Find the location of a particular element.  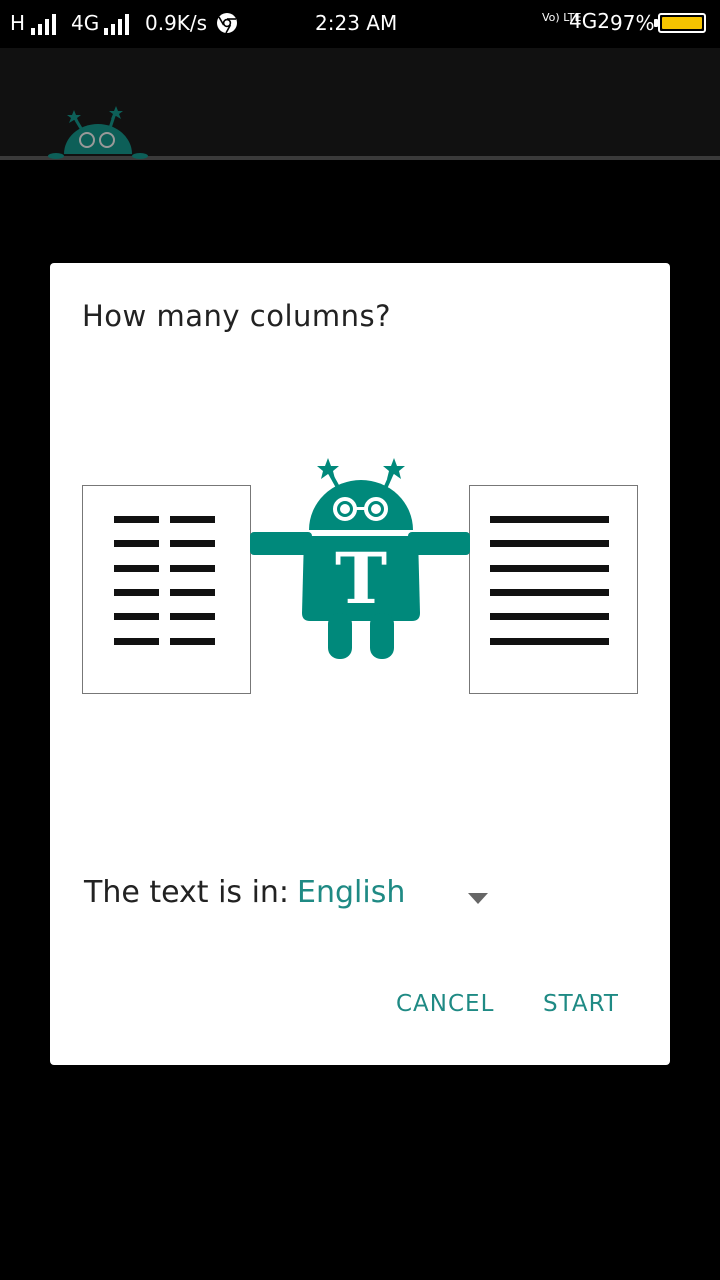

volte-label: Vo) LTE is located at coordinates (562, 17).